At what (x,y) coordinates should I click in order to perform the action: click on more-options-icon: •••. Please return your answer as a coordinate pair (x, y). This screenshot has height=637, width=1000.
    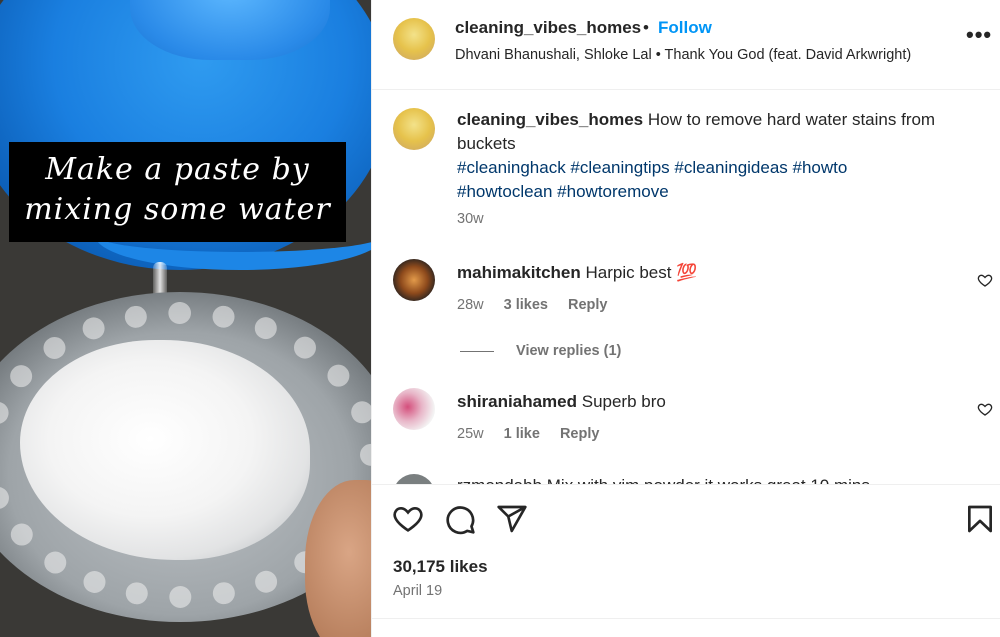
    Looking at the image, I should click on (979, 35).